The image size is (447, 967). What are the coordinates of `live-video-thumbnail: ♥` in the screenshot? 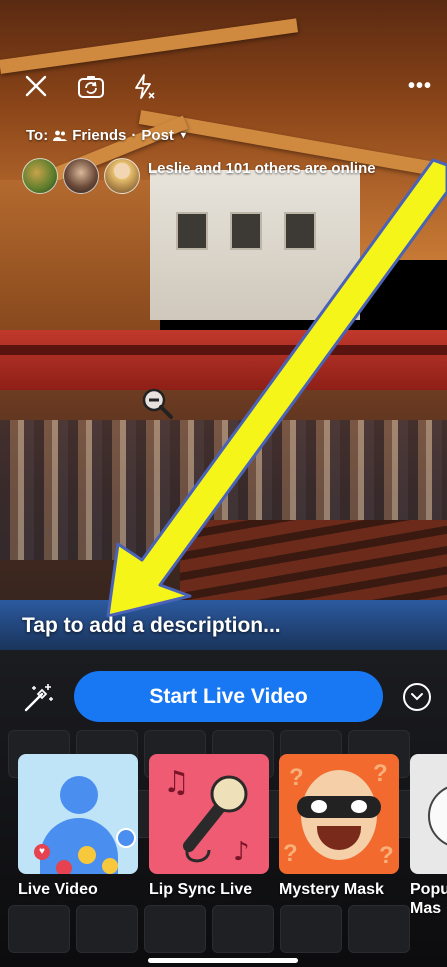 It's located at (78, 814).